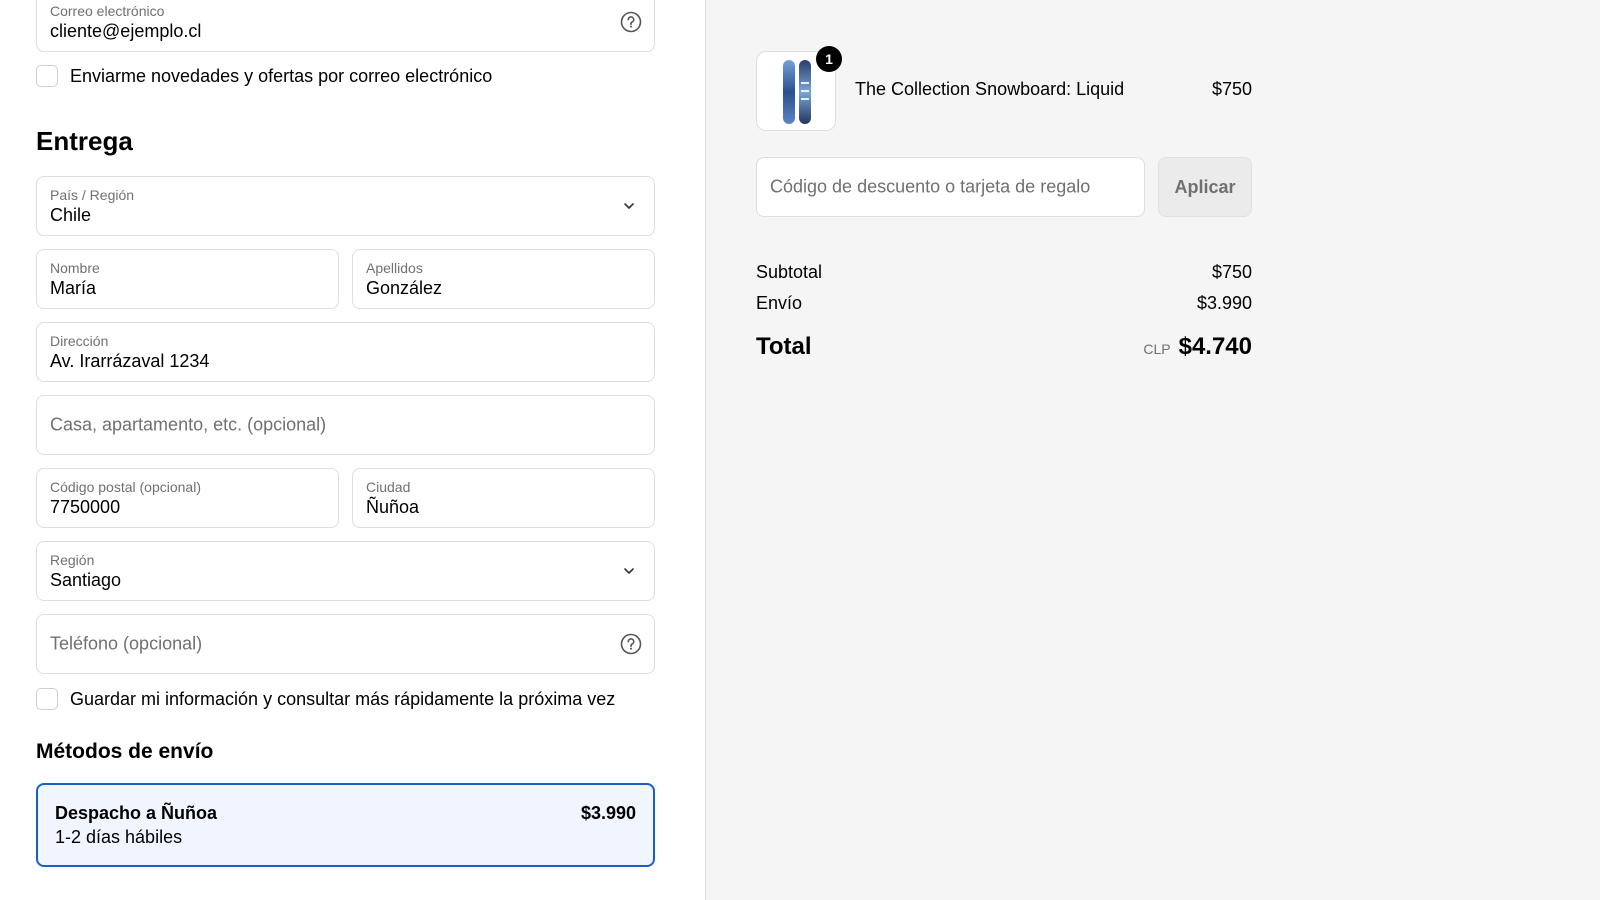  Describe the element at coordinates (73, 288) in the screenshot. I see `first-name-value: María` at that location.